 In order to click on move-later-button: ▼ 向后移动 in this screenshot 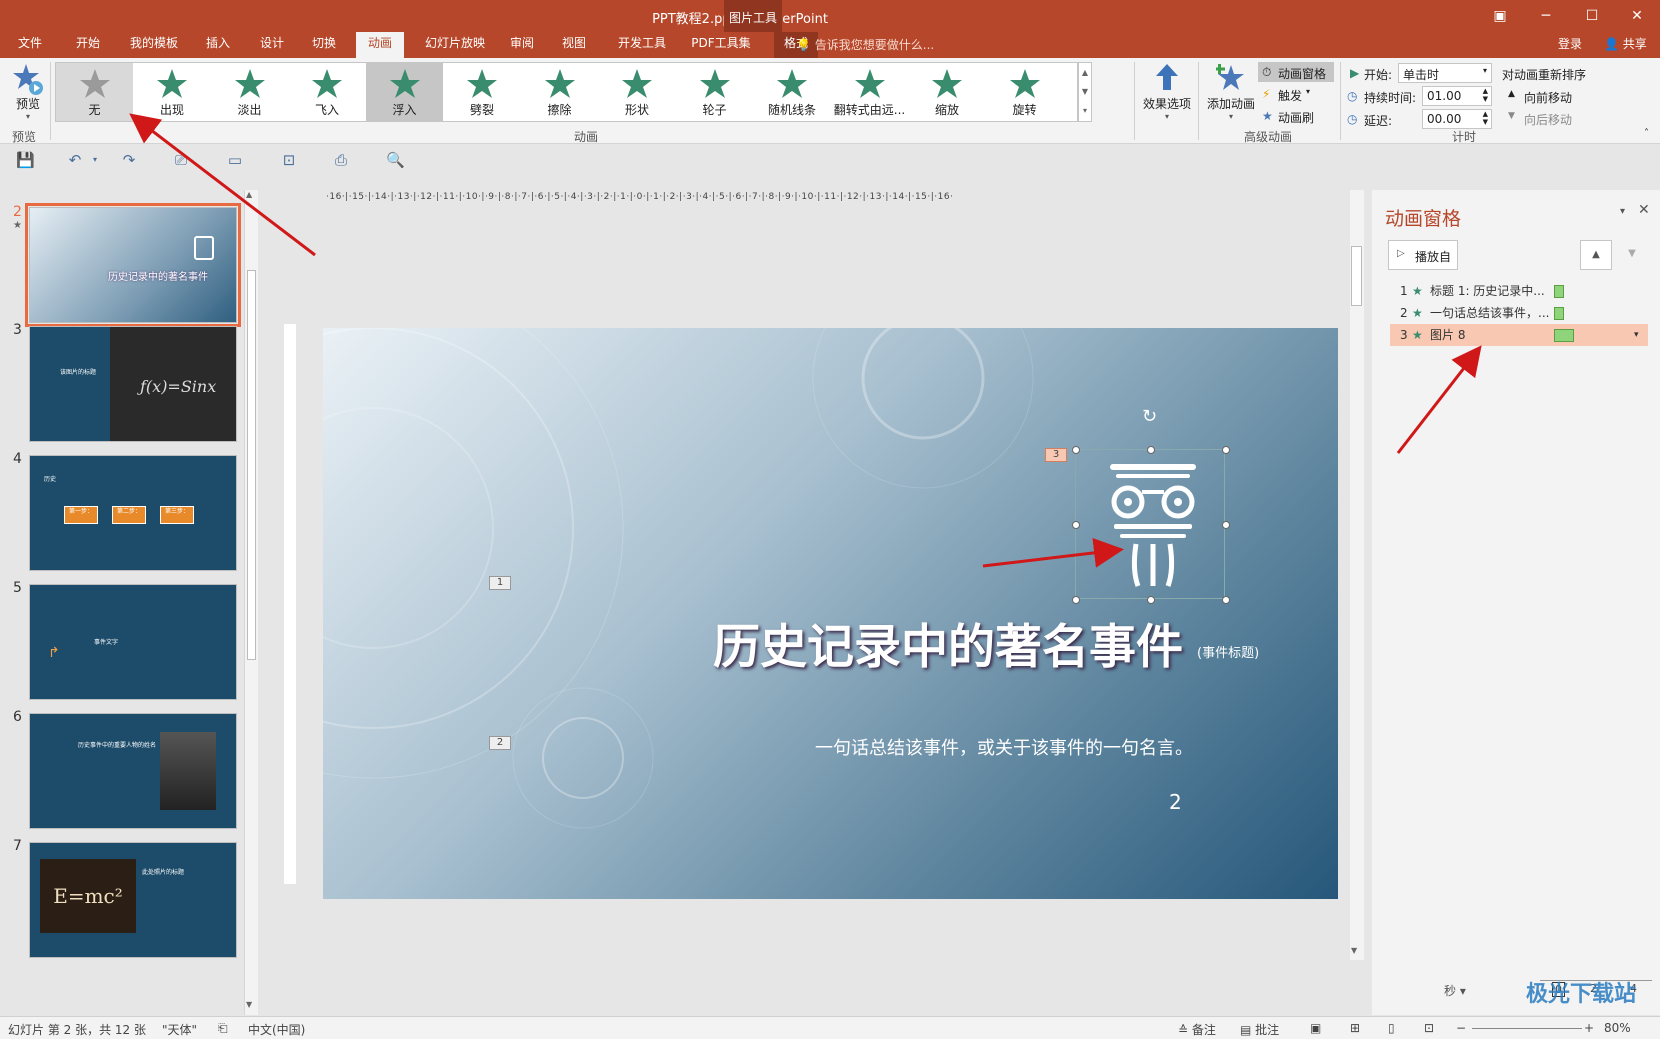, I will do `click(1558, 119)`.